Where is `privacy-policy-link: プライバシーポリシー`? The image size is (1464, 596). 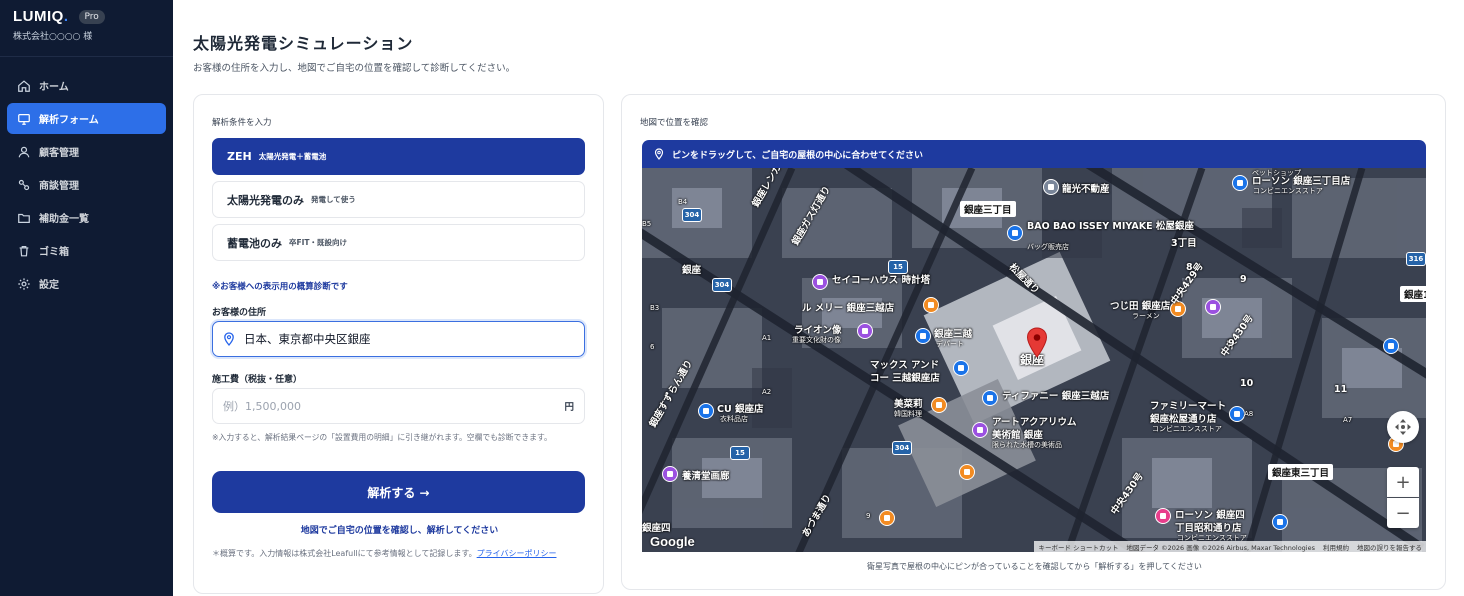
privacy-policy-link: プライバシーポリシー is located at coordinates (517, 553).